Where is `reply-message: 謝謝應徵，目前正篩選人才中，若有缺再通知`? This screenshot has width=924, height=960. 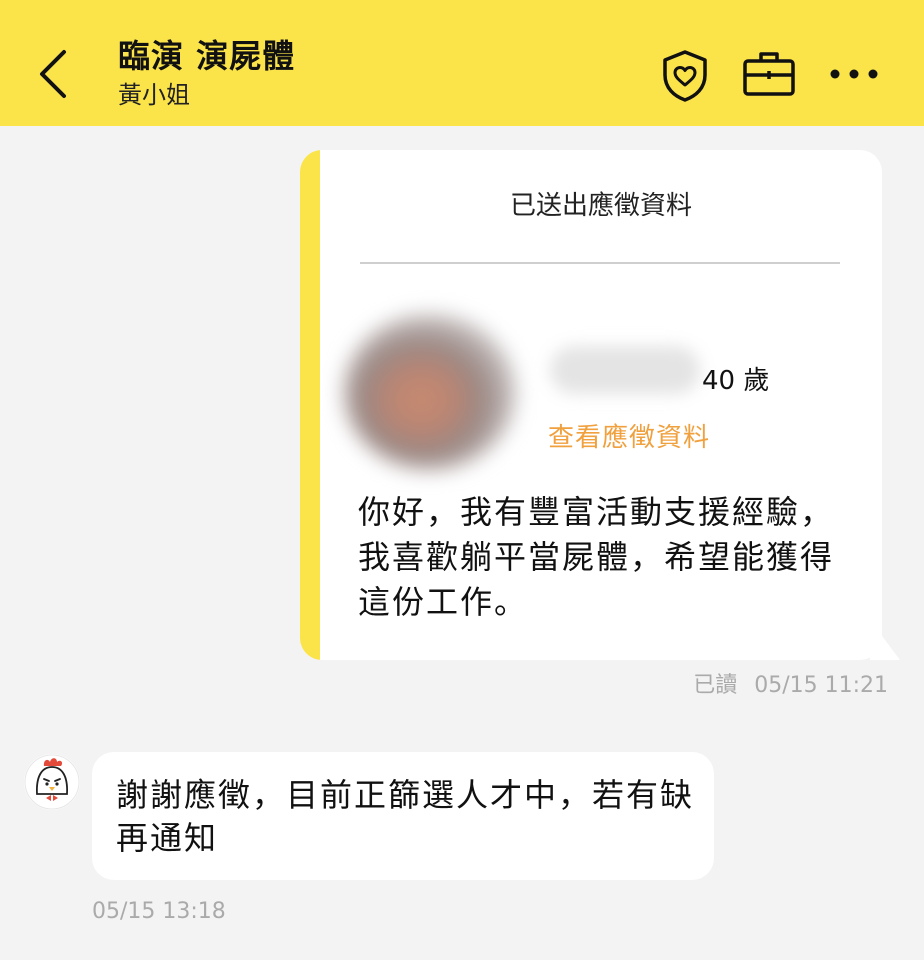 reply-message: 謝謝應徵，目前正篩選人才中，若有缺再通知 is located at coordinates (405, 816).